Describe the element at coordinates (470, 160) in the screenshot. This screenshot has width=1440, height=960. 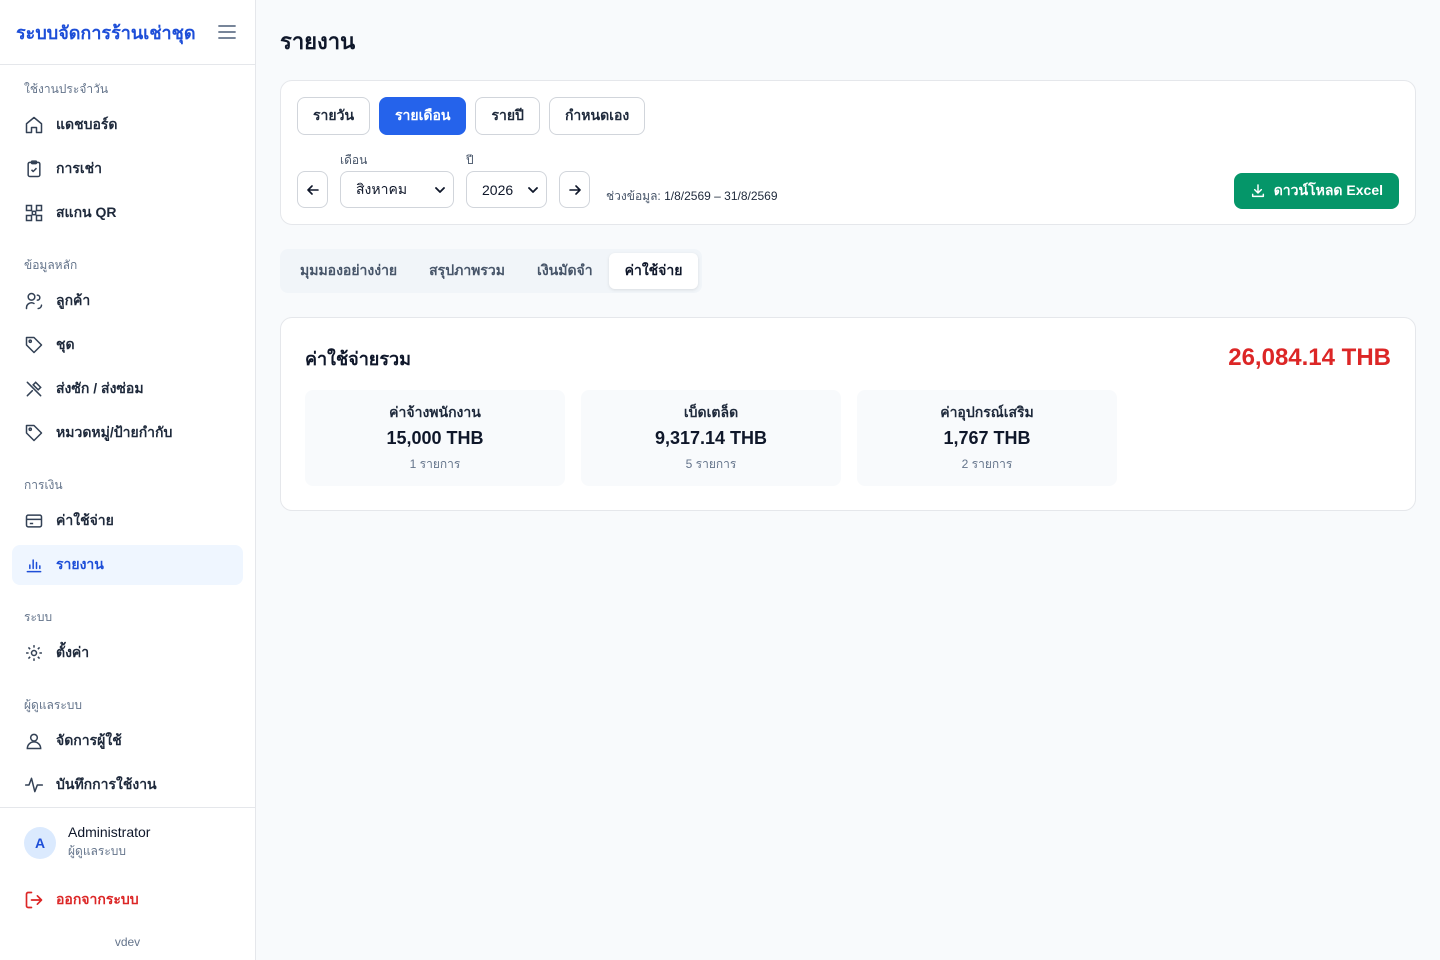
I see `year-label: ปี` at that location.